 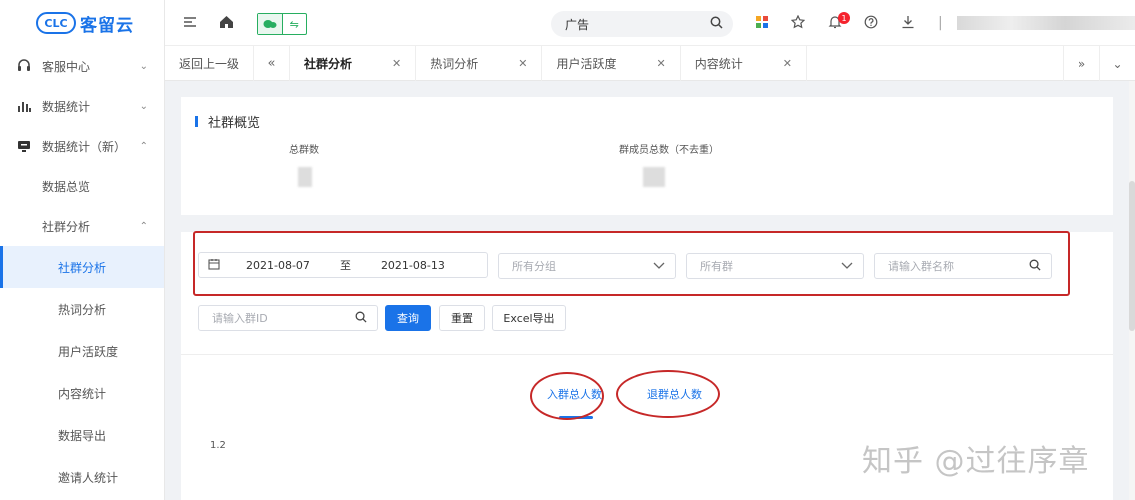 I want to click on bar-chart-icon, so click(x=24, y=106).